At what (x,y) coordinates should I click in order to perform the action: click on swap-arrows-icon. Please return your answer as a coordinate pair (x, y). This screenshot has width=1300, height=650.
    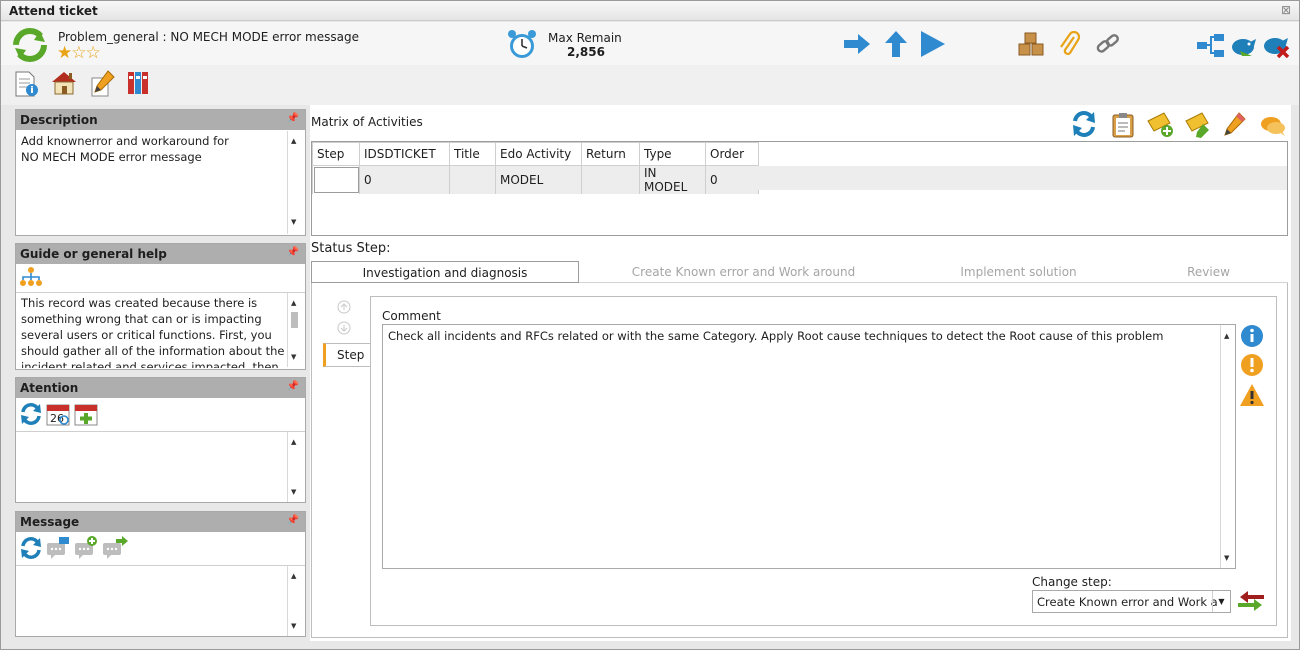
    Looking at the image, I should click on (1251, 601).